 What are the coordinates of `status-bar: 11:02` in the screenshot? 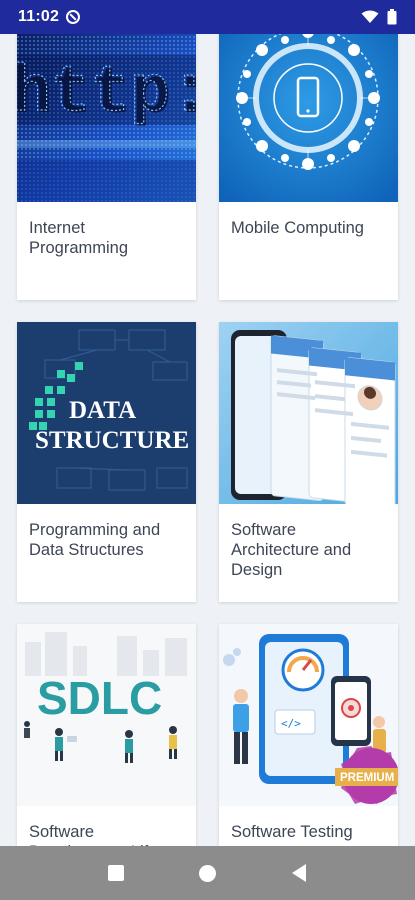 It's located at (207, 17).